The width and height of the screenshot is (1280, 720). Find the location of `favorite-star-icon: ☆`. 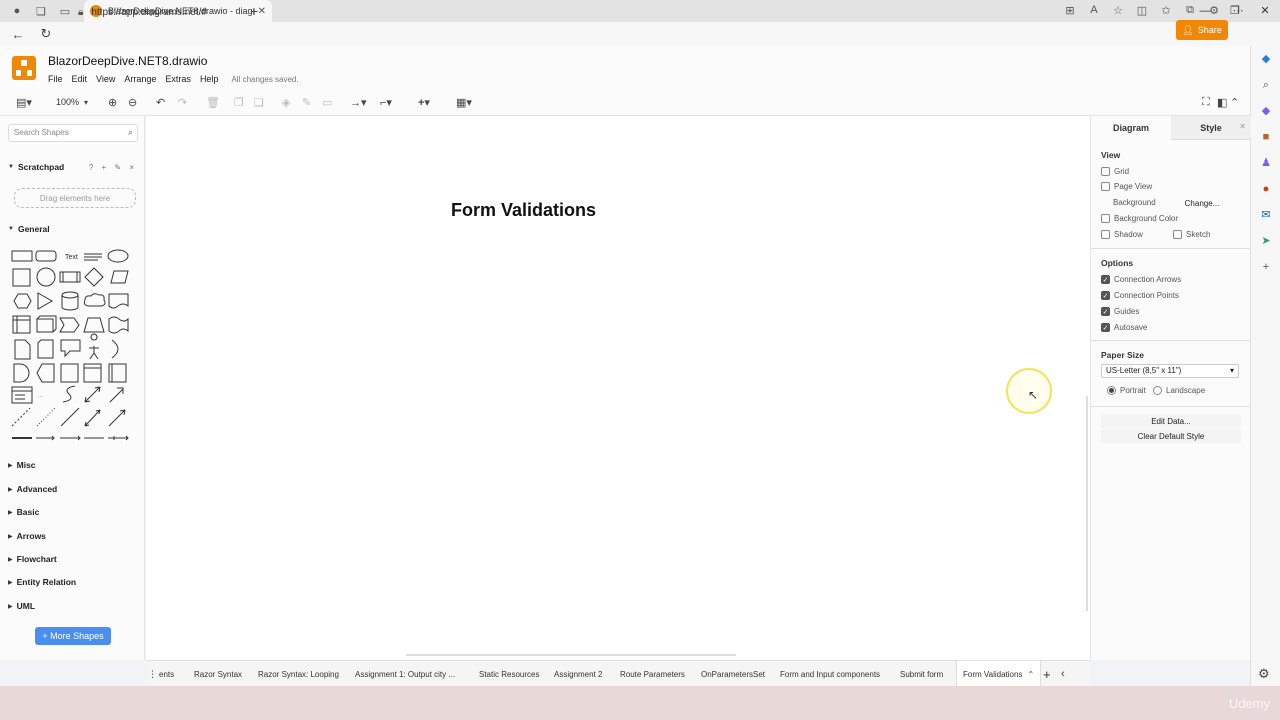

favorite-star-icon: ☆ is located at coordinates (1118, 10).